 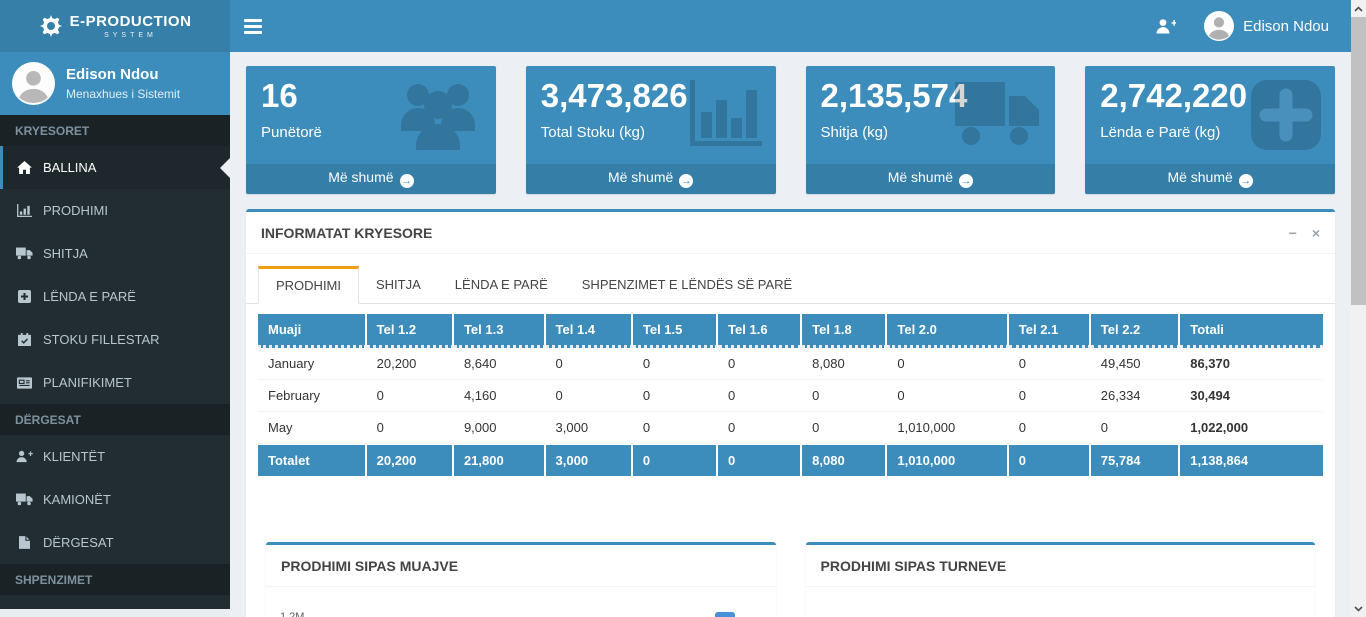 I want to click on chart-title: PRODHIMI SIPAS MUAJVE, so click(x=521, y=566).